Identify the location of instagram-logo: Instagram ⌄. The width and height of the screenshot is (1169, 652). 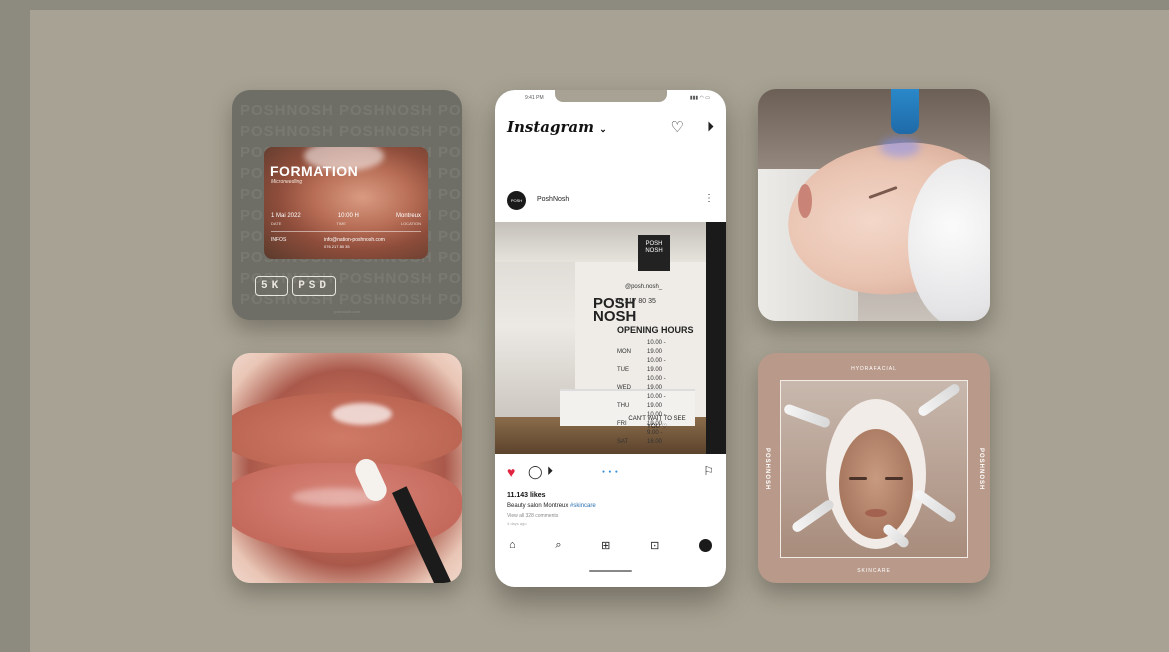
(557, 127).